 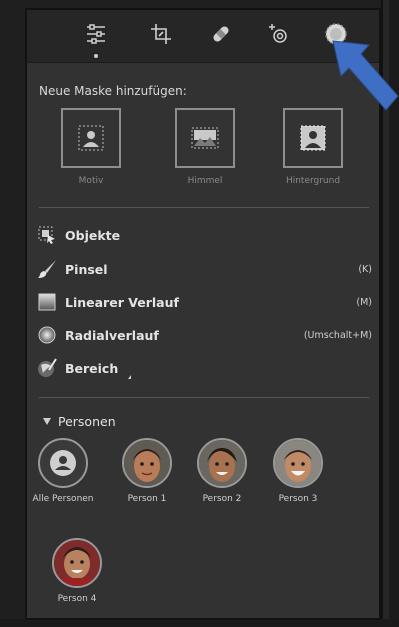 I want to click on brush-icon, so click(x=47, y=269).